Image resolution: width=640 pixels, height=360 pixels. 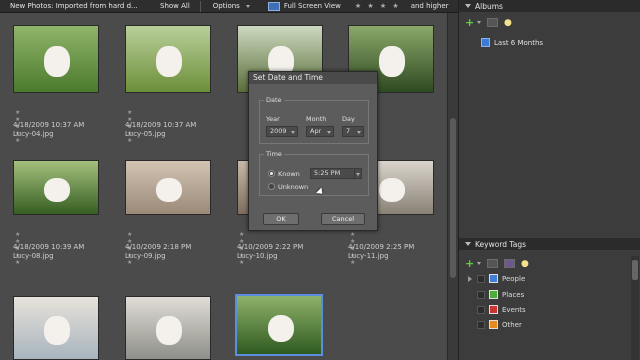 What do you see at coordinates (549, 294) in the screenshot?
I see `tag-row-places: Places` at bounding box center [549, 294].